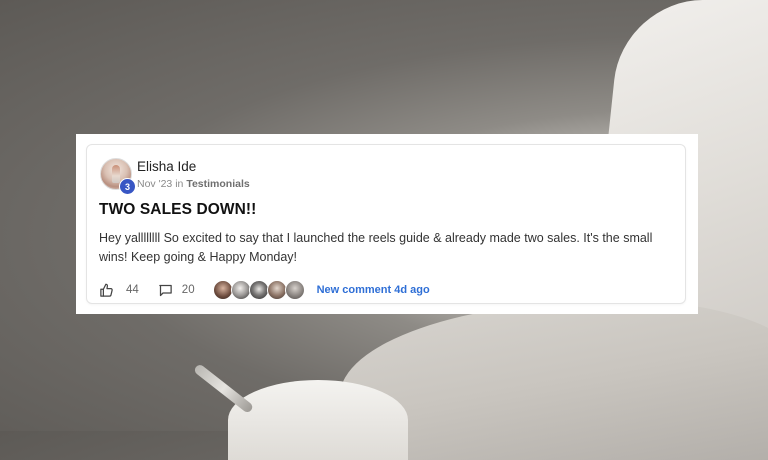  Describe the element at coordinates (177, 210) in the screenshot. I see `post-title: TWO SALES DOWN!!` at that location.